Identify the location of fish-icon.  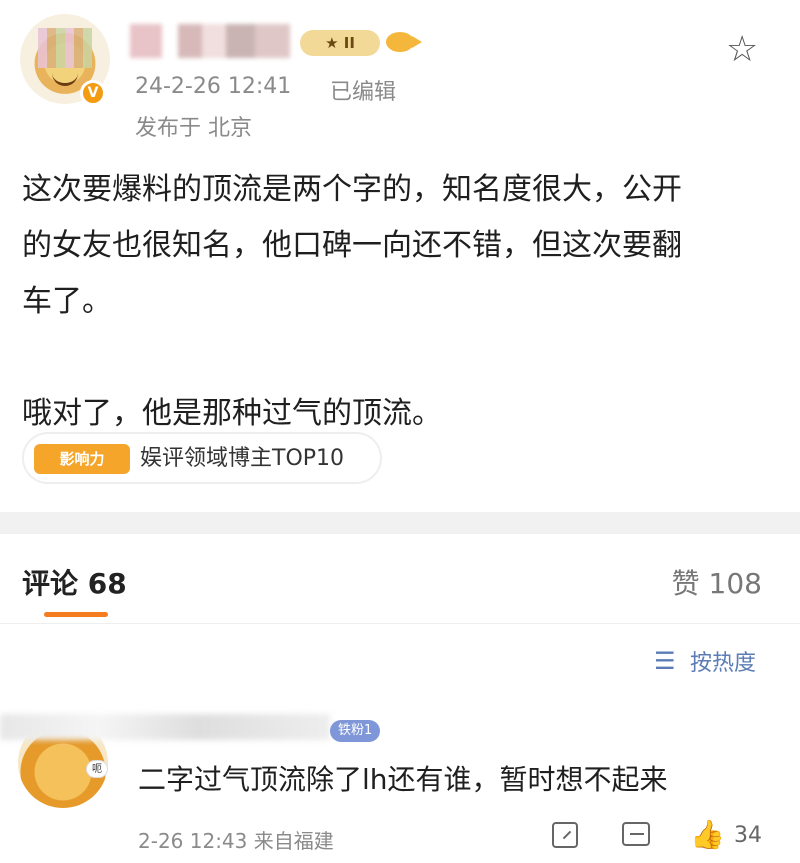
(404, 42).